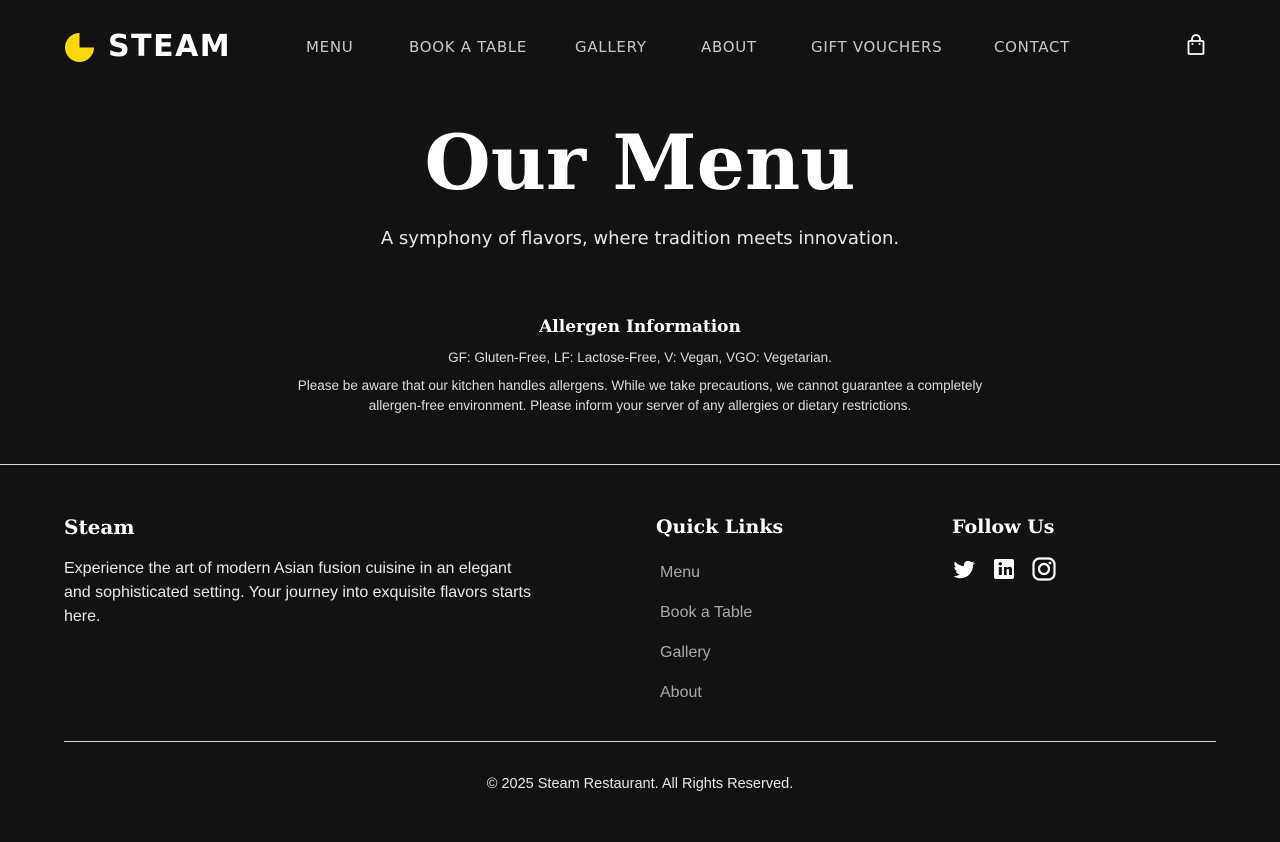 This screenshot has width=1280, height=842. What do you see at coordinates (720, 527) in the screenshot?
I see `quick-links-title: Quick Links` at bounding box center [720, 527].